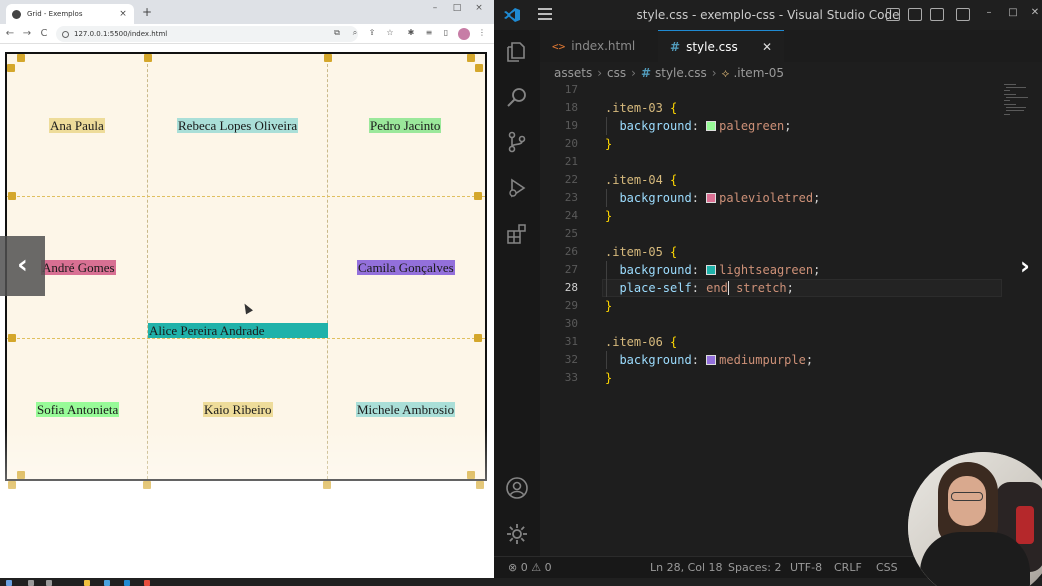 The width and height of the screenshot is (1042, 586). What do you see at coordinates (963, 14) in the screenshot?
I see `customize-layout-icon` at bounding box center [963, 14].